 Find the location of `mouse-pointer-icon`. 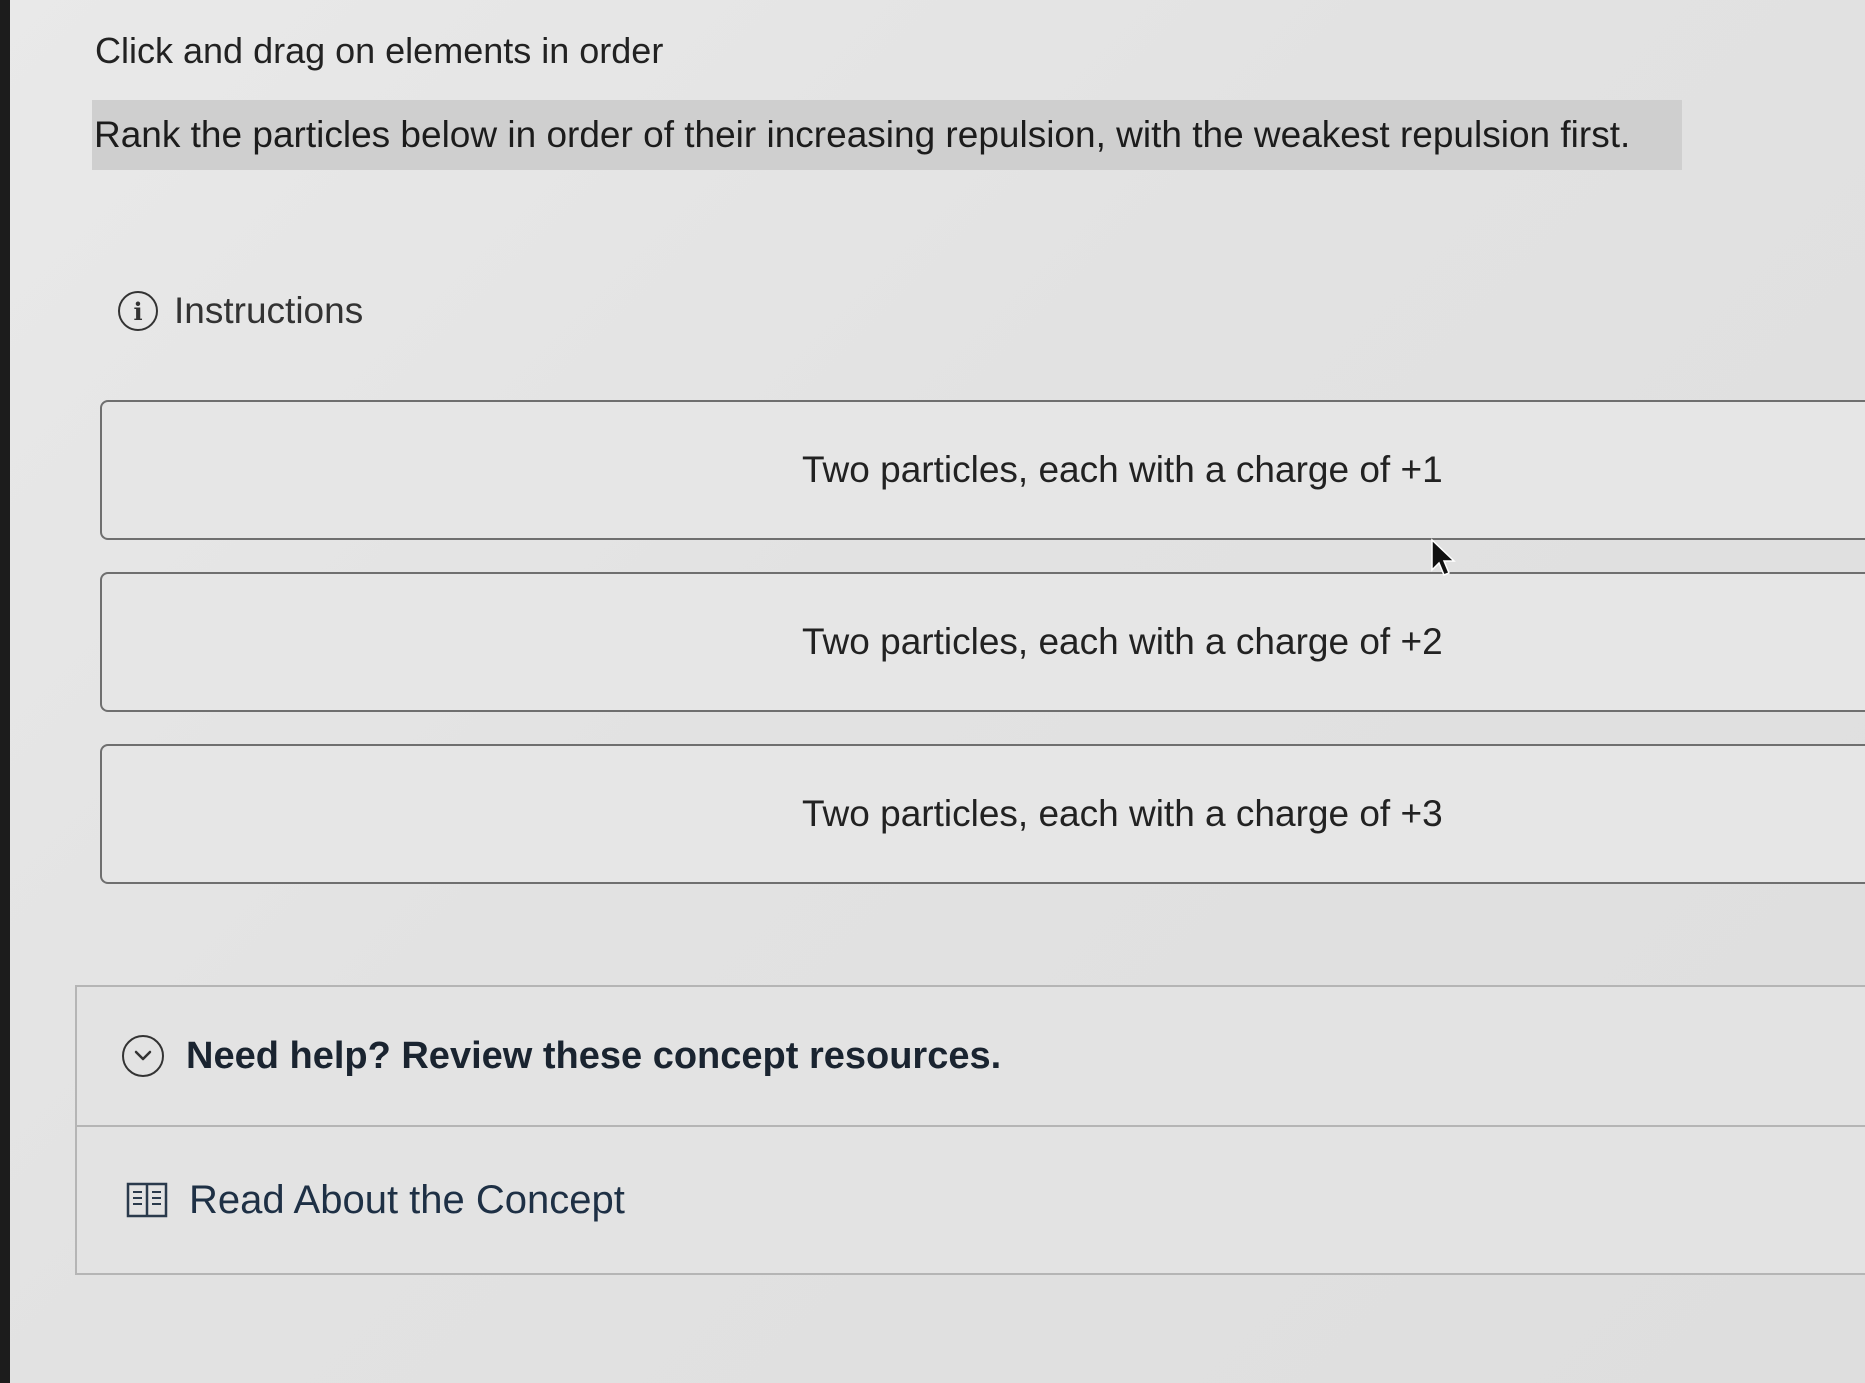

mouse-pointer-icon is located at coordinates (1443, 558).